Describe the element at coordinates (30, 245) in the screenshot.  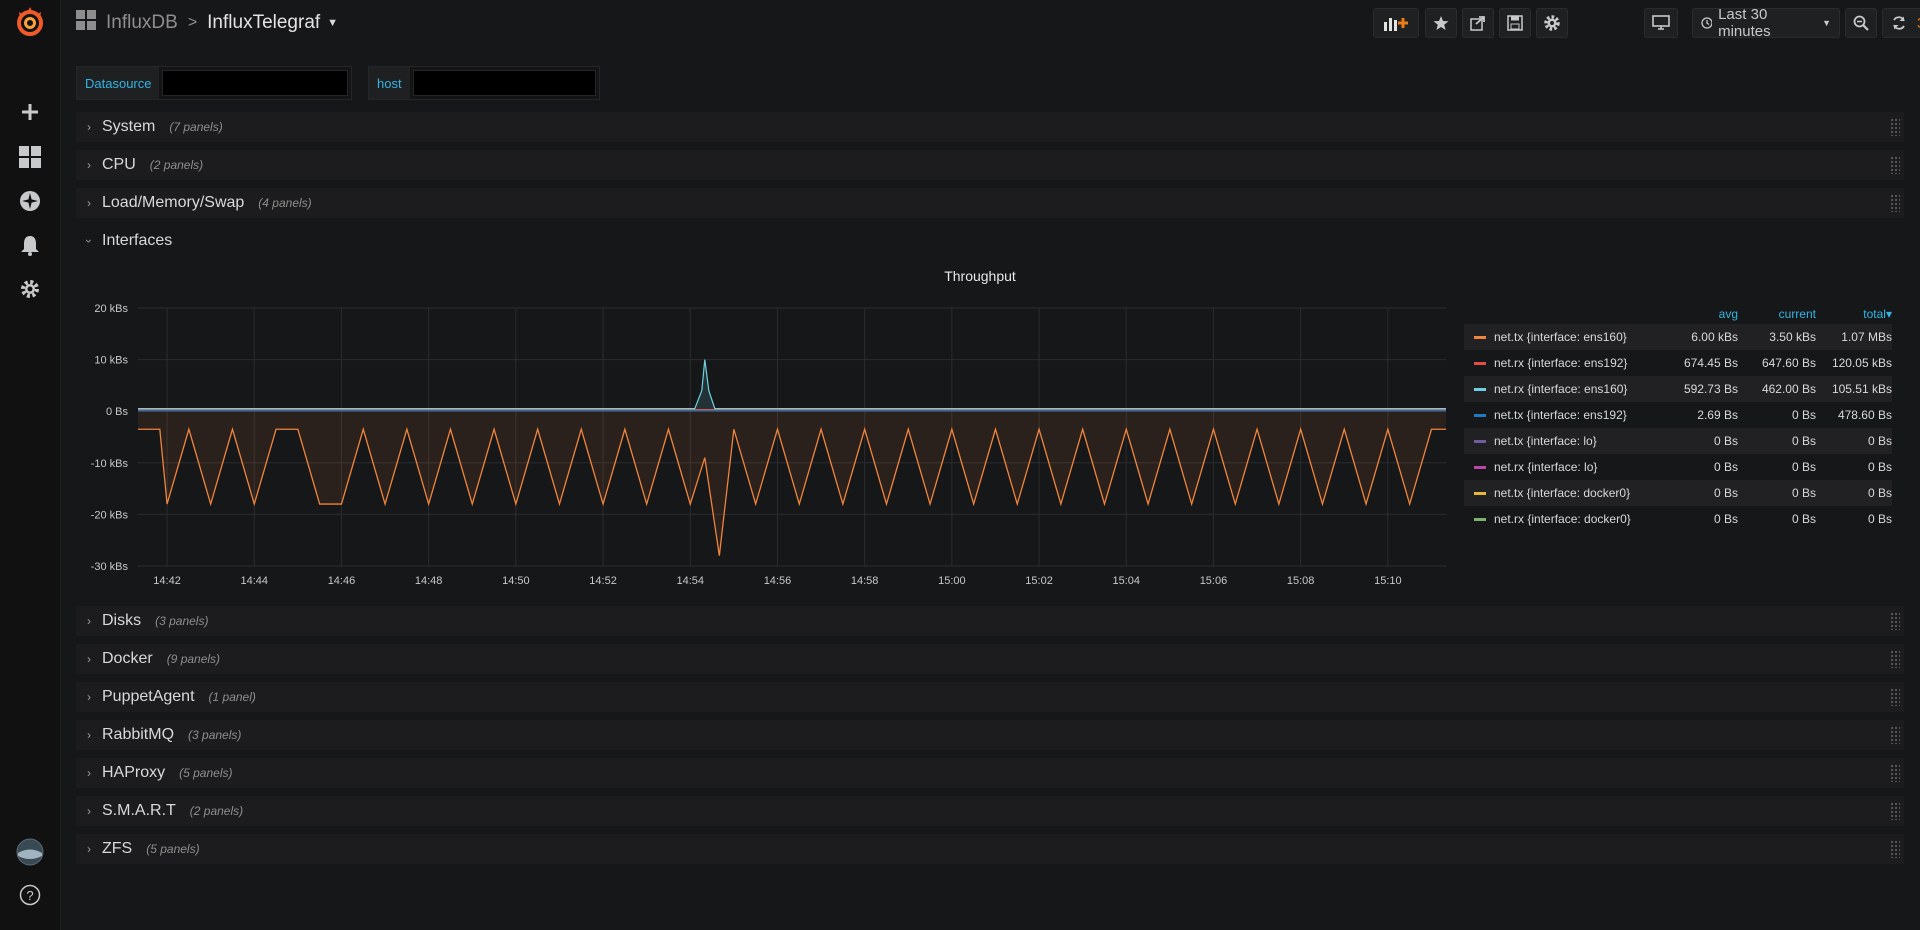
I see `alerting-bell-icon` at that location.